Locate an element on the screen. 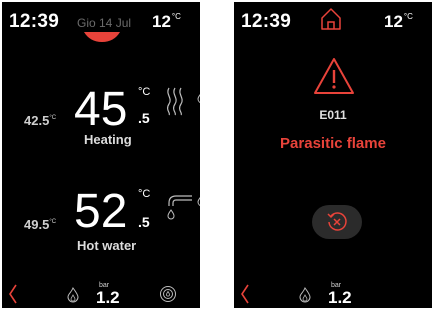 The width and height of the screenshot is (434, 311). hot-water-decimal: .5 is located at coordinates (144, 222).